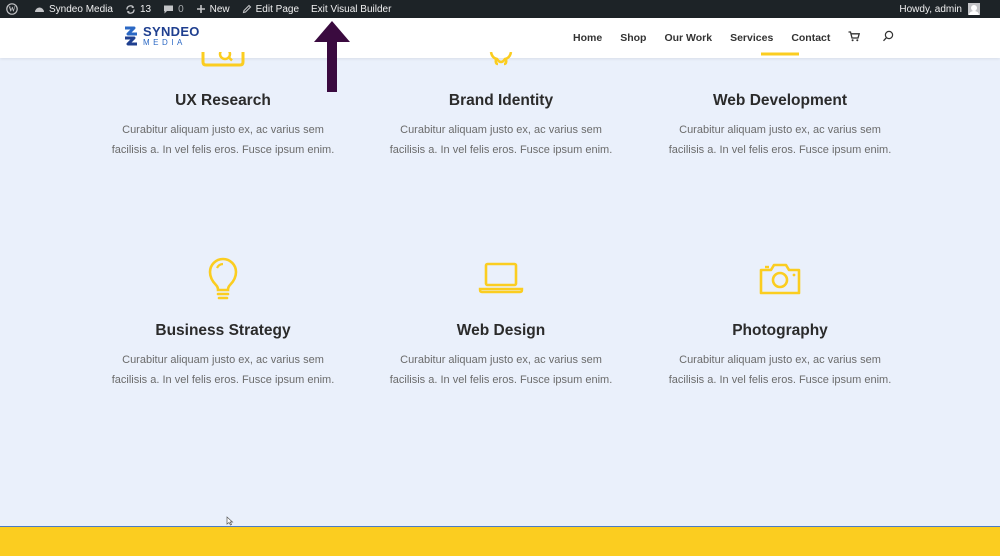 The image size is (1000, 556). I want to click on logo-text-syndeo: SYNDEO, so click(171, 31).